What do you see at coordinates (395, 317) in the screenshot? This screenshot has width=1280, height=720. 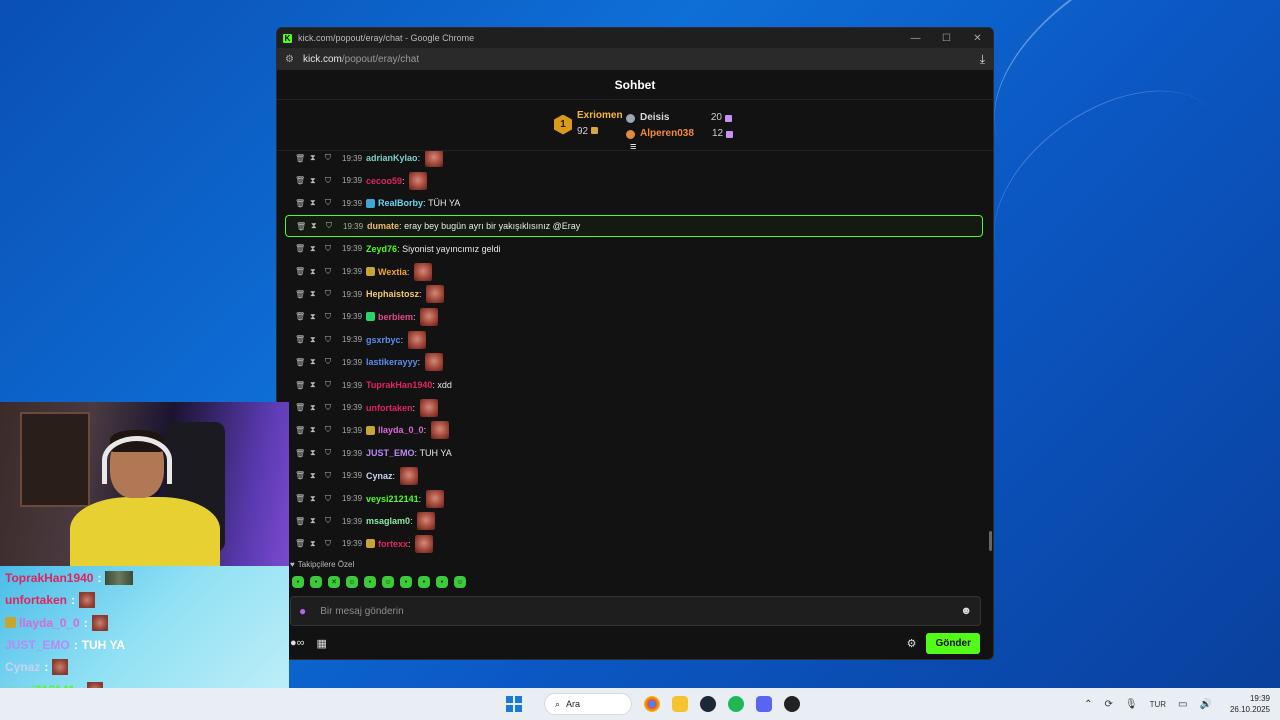 I see `username: berbiem` at bounding box center [395, 317].